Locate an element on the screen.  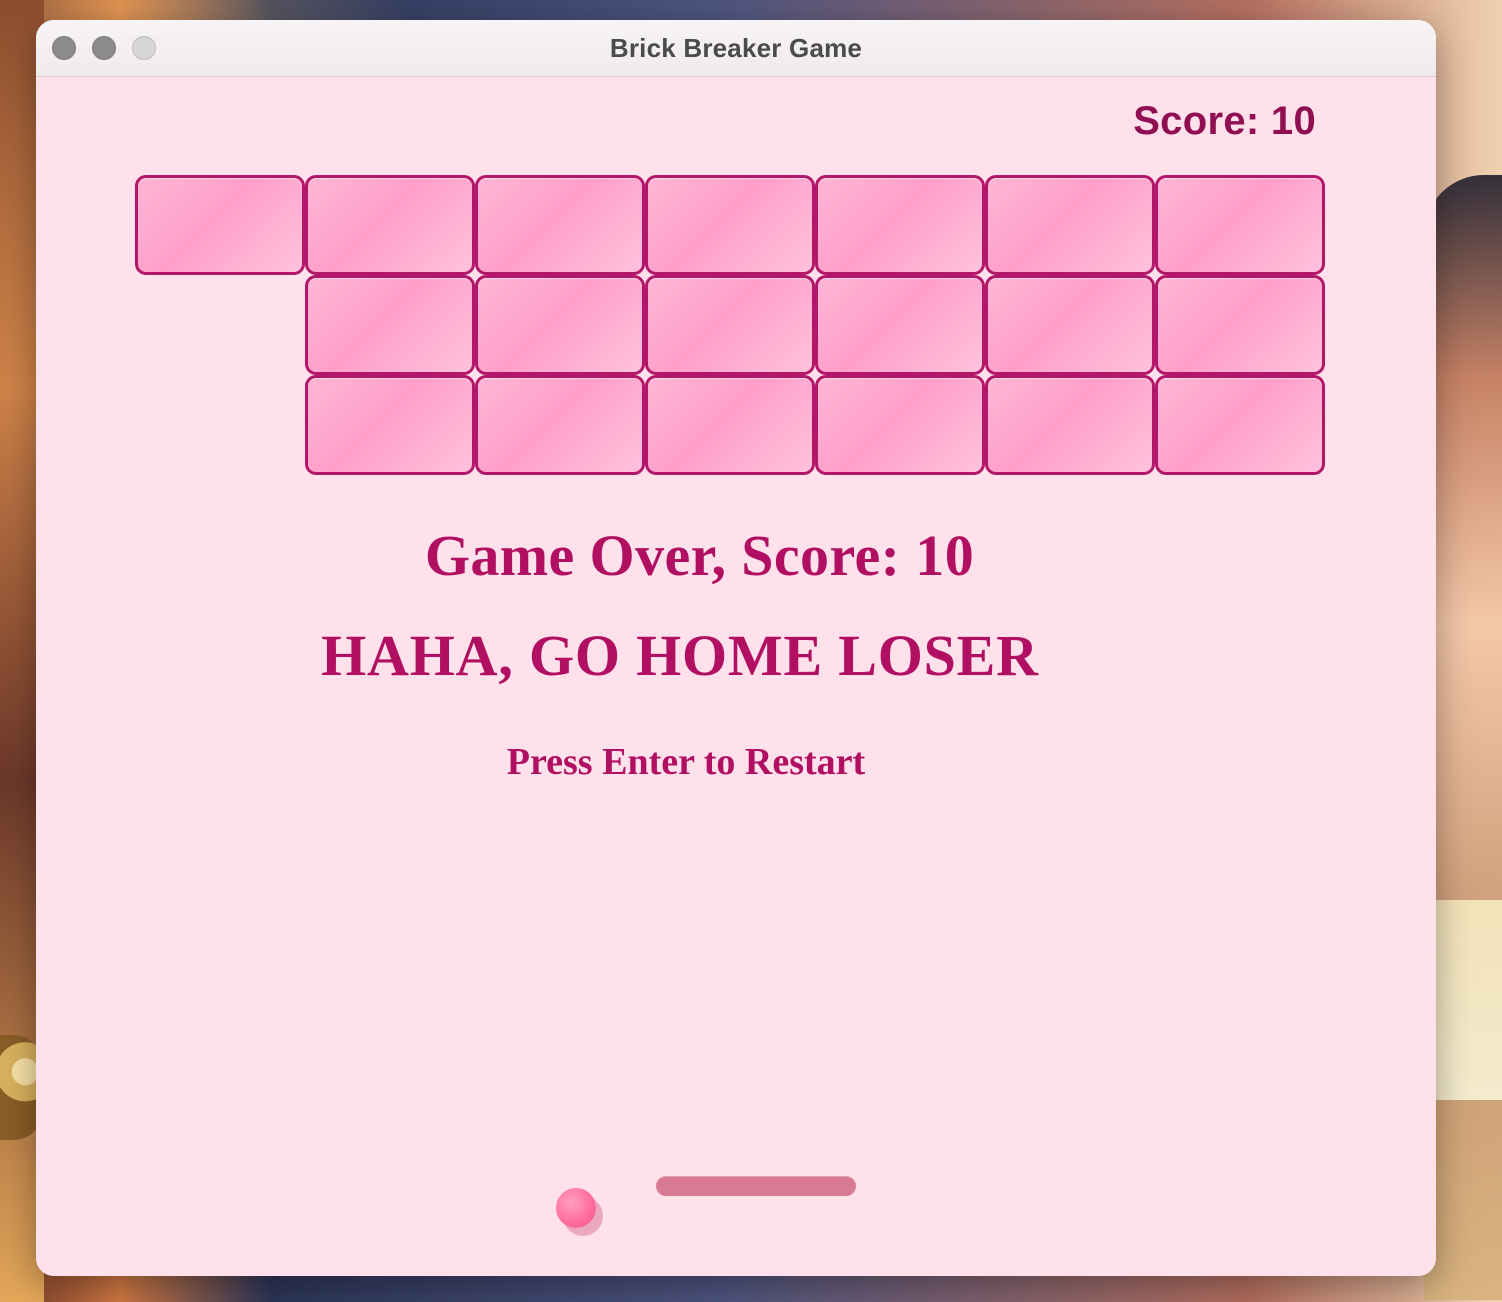
minimize-window-icon is located at coordinates (104, 48).